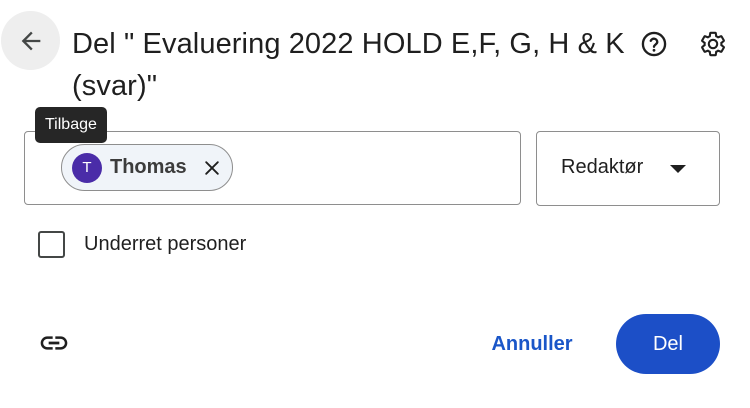 Image resolution: width=750 pixels, height=408 pixels. What do you see at coordinates (165, 244) in the screenshot?
I see `notify-label: Underret personer` at bounding box center [165, 244].